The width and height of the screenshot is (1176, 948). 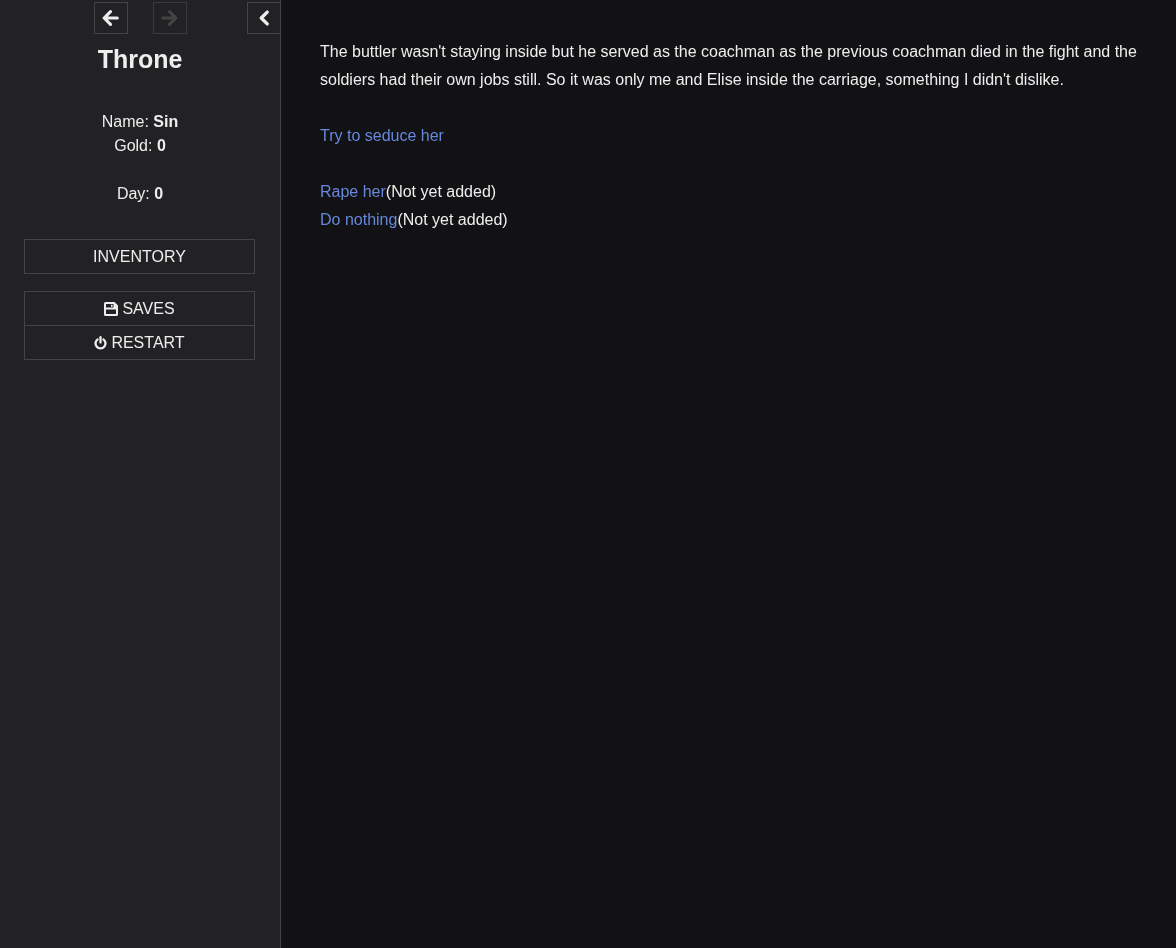 What do you see at coordinates (140, 59) in the screenshot?
I see `story-title: Throne` at bounding box center [140, 59].